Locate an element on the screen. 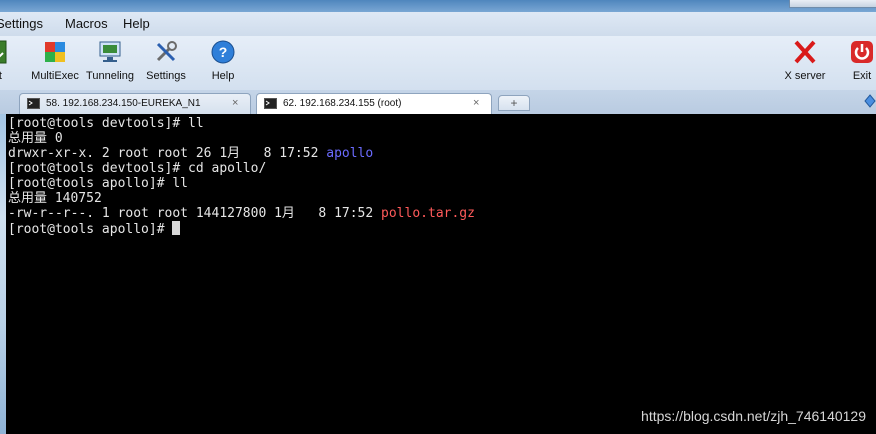 The height and width of the screenshot is (434, 876). terminal-line: 总用量 140752 is located at coordinates (55, 198).